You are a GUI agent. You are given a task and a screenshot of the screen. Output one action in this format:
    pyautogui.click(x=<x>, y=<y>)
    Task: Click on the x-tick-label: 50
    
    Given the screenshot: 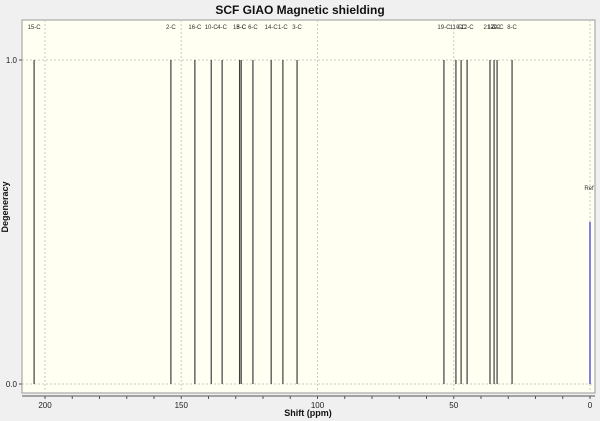 What is the action you would take?
    pyautogui.click(x=453, y=405)
    